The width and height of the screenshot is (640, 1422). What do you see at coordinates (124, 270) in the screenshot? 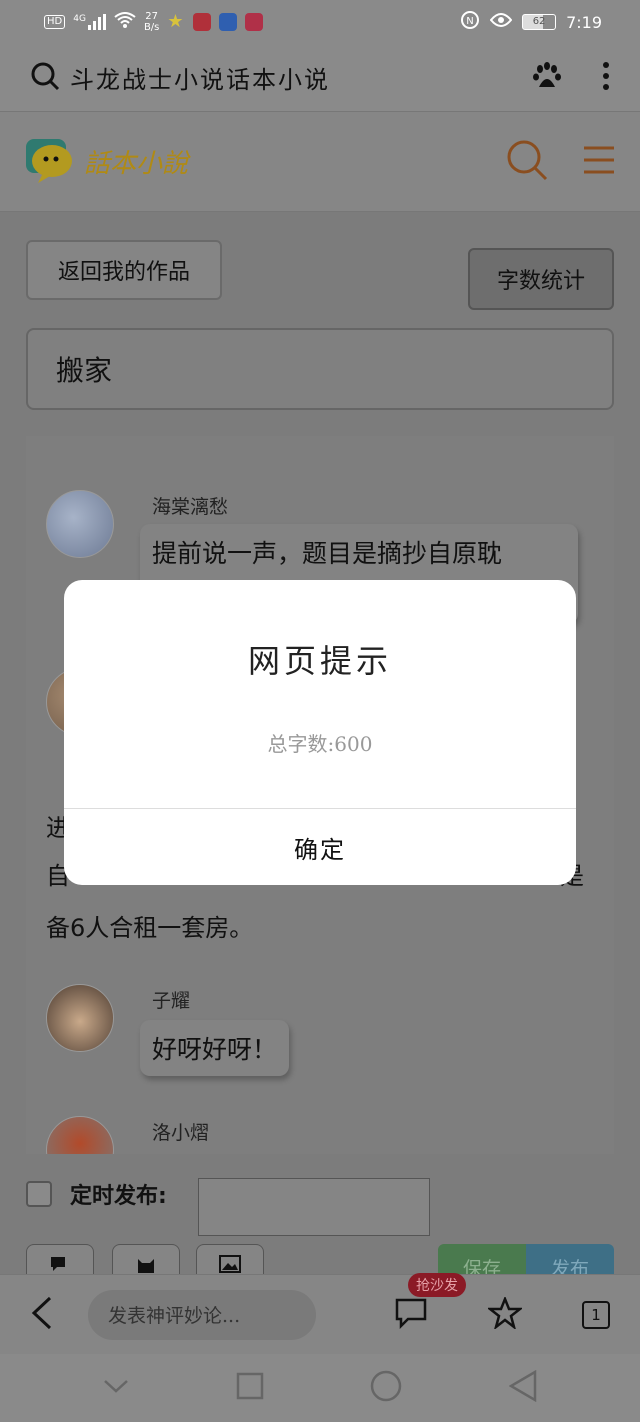
I see `back-to-works-button: 返回我的作品` at bounding box center [124, 270].